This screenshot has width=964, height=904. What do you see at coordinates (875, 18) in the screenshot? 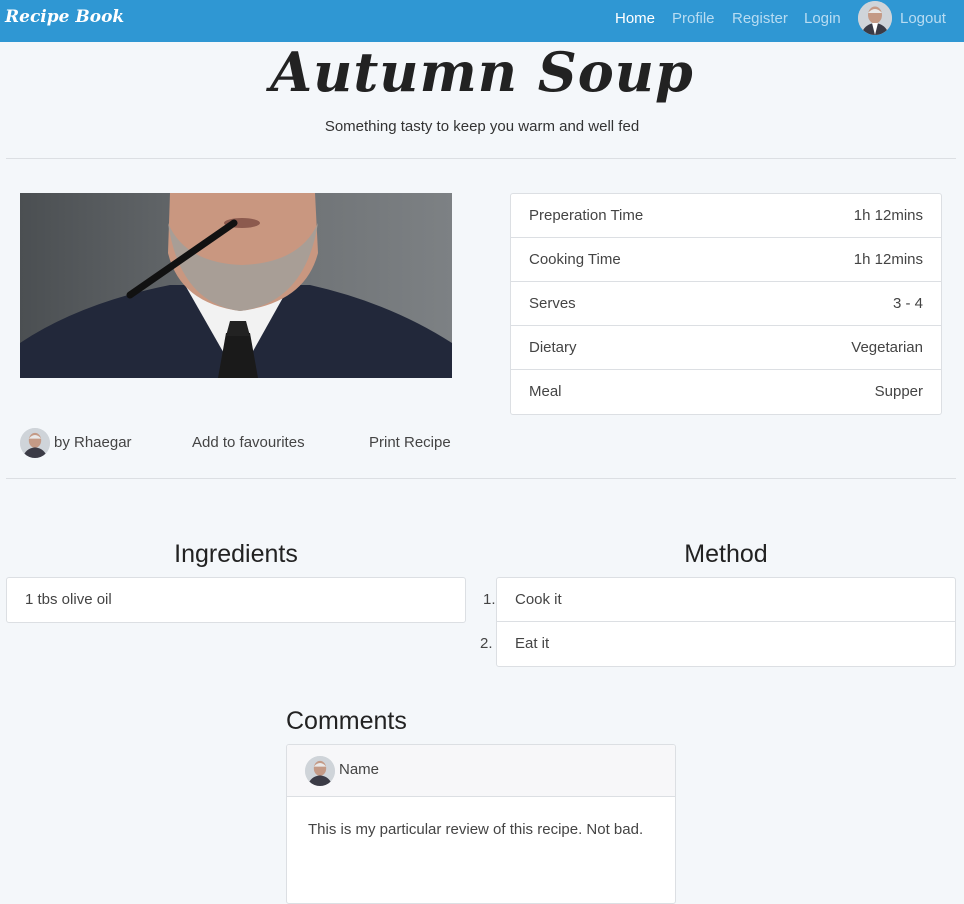
I see `user-avatar-icon` at bounding box center [875, 18].